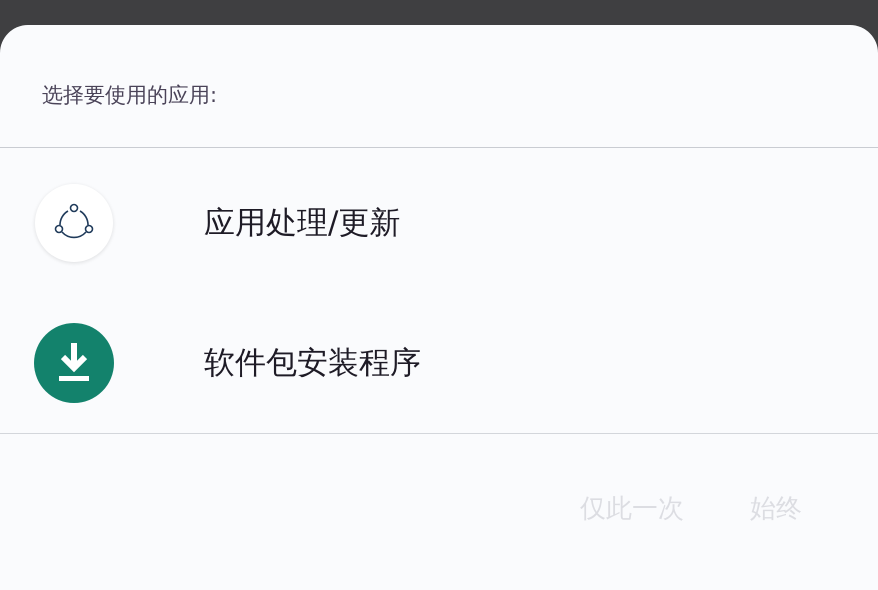 This screenshot has width=878, height=590. Describe the element at coordinates (130, 96) in the screenshot. I see `dialog-title: 选择要使用的应用:` at that location.